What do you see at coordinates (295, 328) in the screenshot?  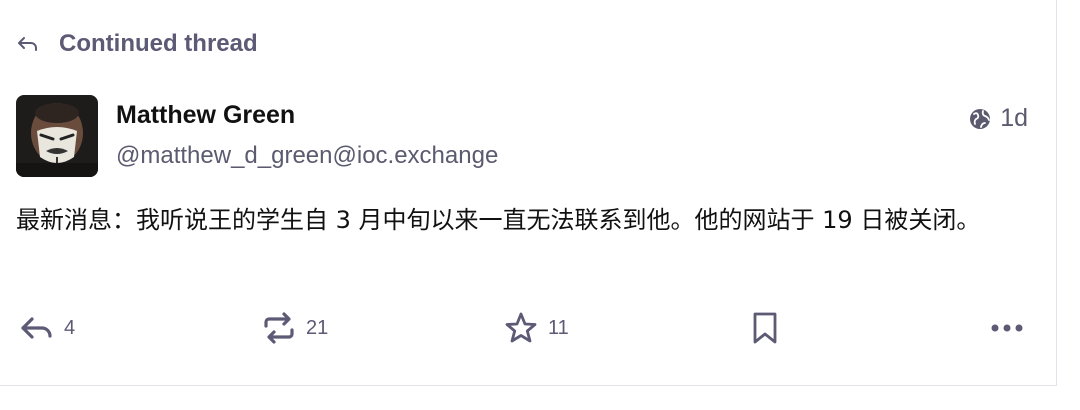 I see `boost-button: 21` at bounding box center [295, 328].